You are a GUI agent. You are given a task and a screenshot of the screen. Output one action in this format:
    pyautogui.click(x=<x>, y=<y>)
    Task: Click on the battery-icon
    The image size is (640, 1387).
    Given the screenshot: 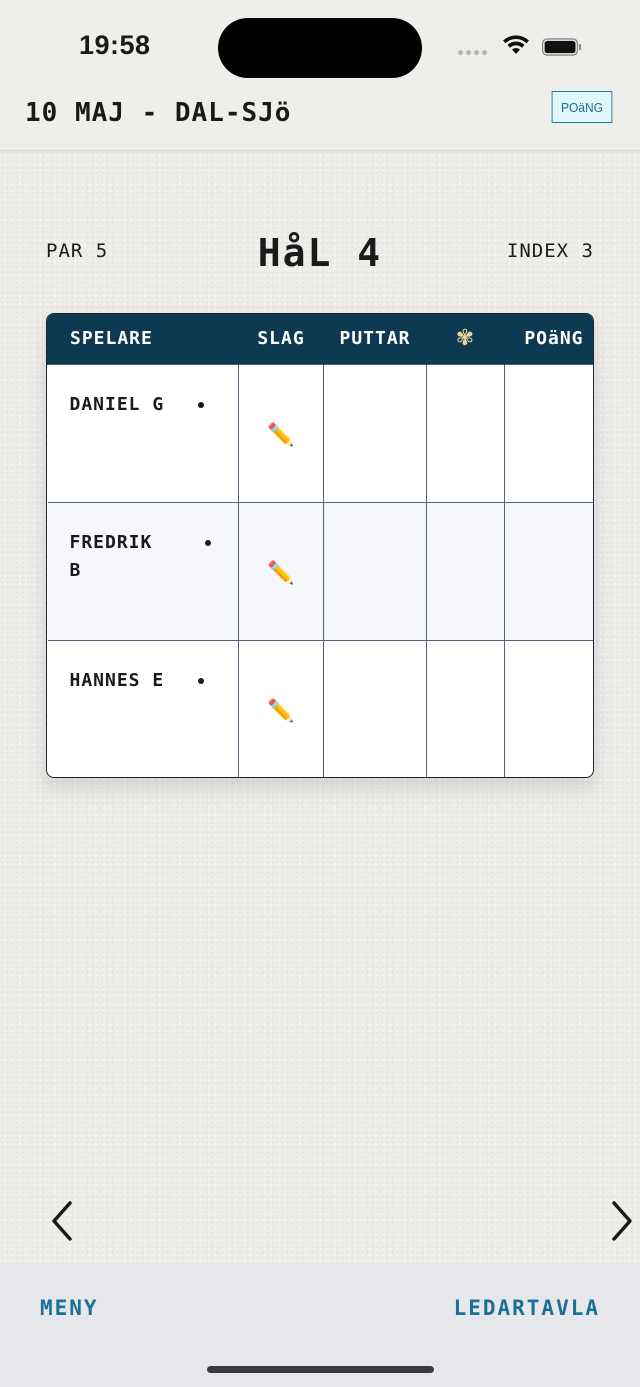 What is the action you would take?
    pyautogui.click(x=562, y=47)
    